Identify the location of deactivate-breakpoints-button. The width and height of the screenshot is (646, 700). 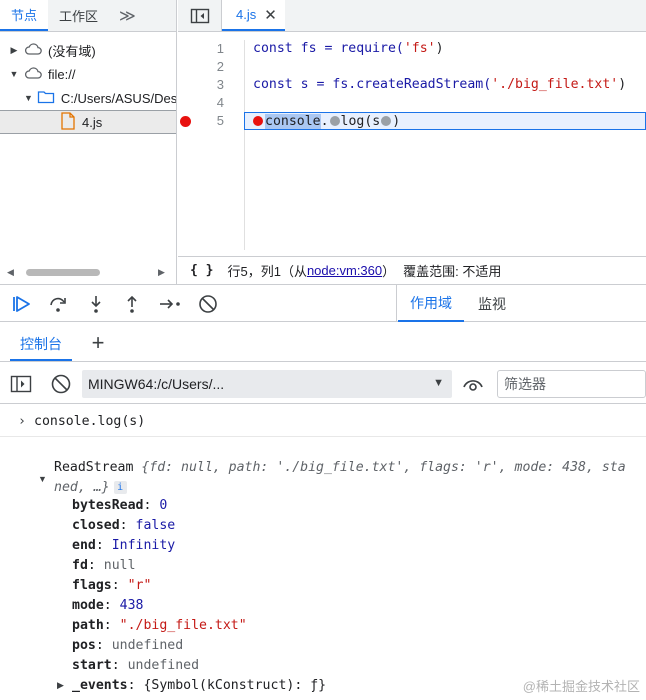
(208, 304).